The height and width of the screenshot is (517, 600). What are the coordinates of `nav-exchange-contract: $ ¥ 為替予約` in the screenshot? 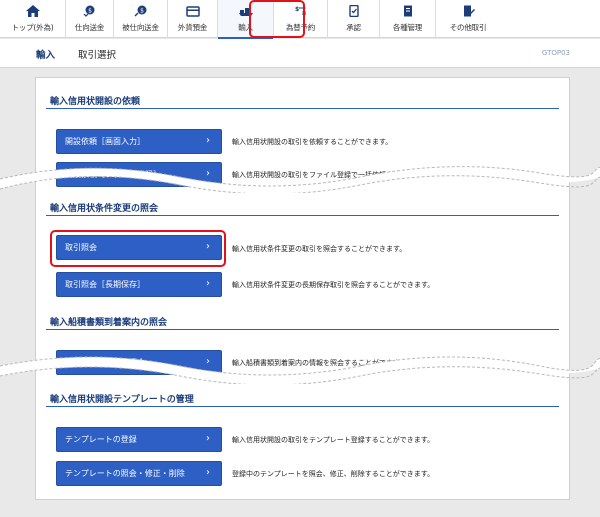 It's located at (301, 19).